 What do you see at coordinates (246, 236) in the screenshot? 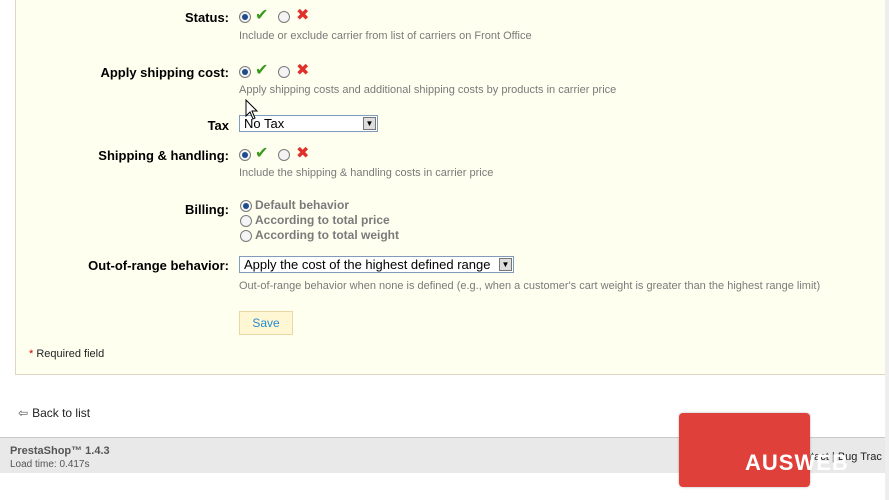
I see `billing-weight-radio` at bounding box center [246, 236].